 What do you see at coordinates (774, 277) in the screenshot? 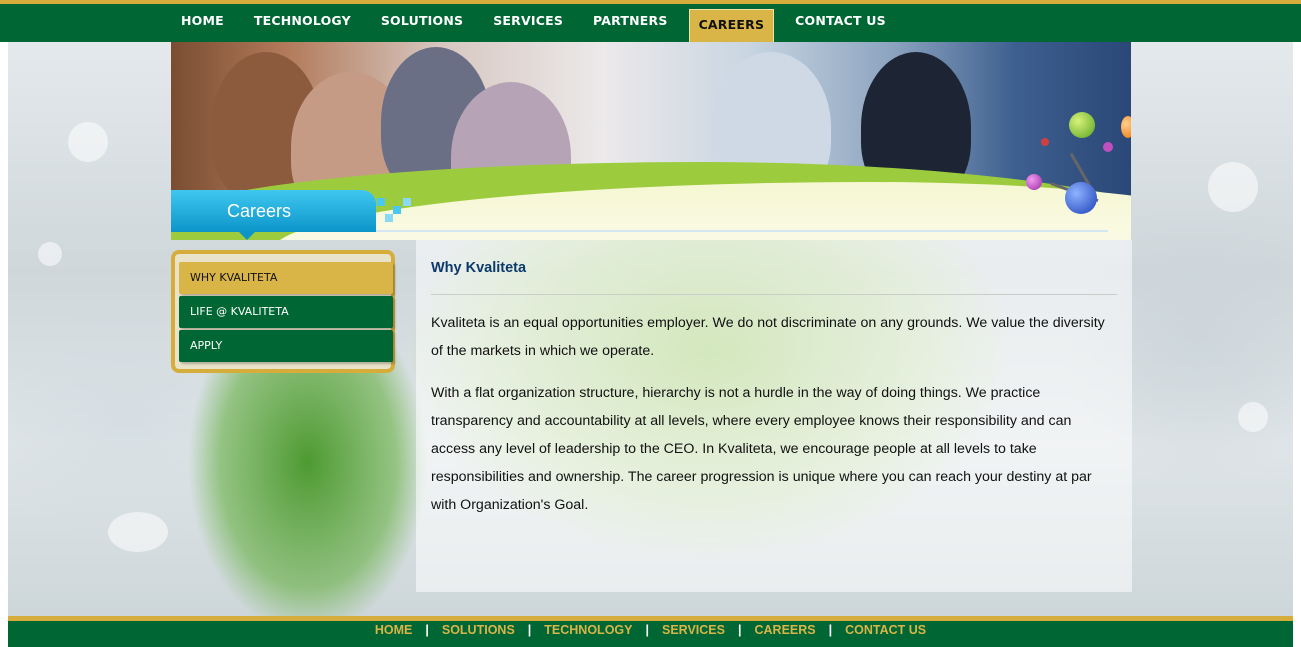
I see `page-title: Why Kvaliteta` at bounding box center [774, 277].